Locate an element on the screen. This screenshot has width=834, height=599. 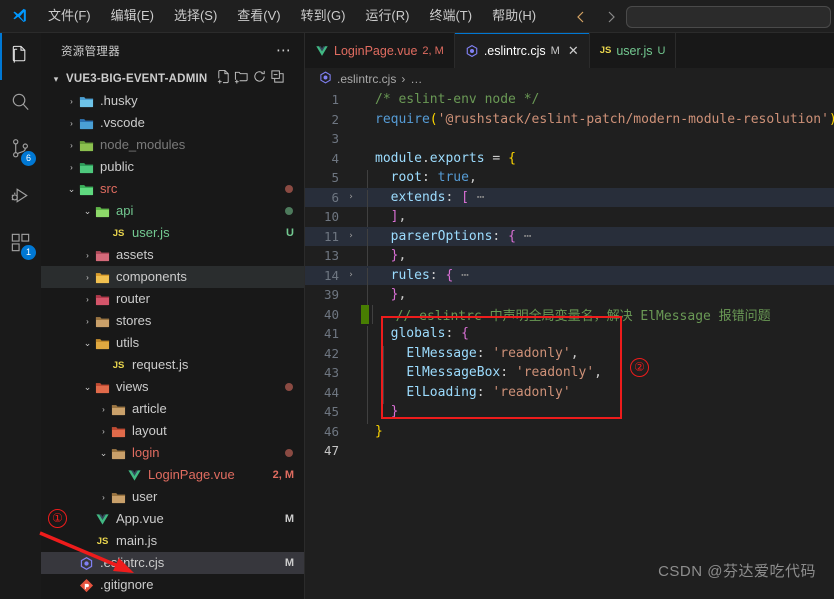
tree-item-user: › user is located at coordinates (172, 497).